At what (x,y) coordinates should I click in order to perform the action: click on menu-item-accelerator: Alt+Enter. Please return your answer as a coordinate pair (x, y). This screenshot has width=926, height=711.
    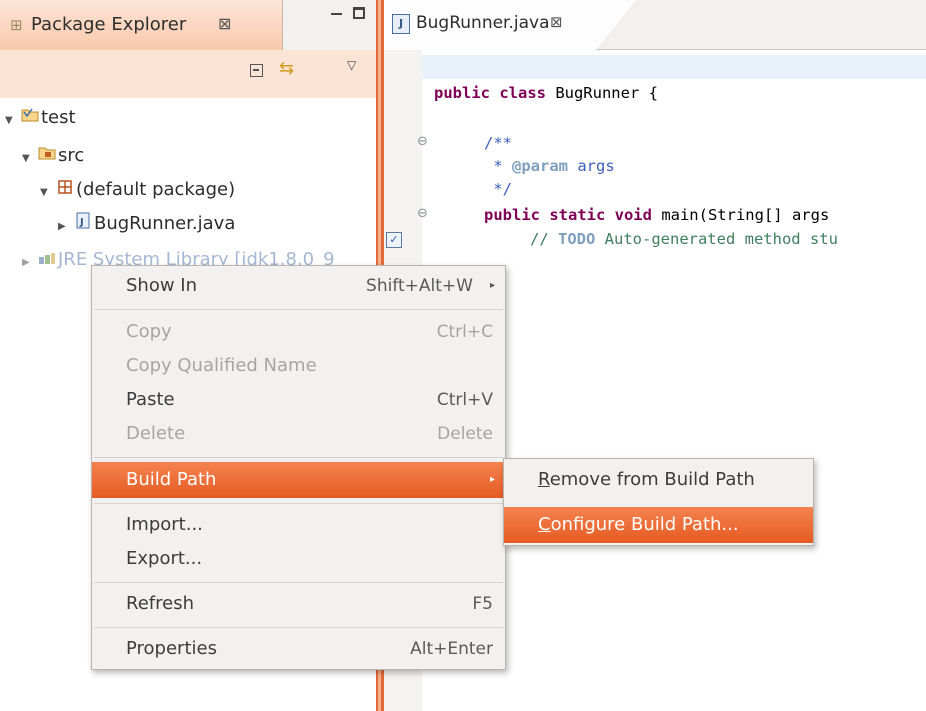
    Looking at the image, I should click on (451, 649).